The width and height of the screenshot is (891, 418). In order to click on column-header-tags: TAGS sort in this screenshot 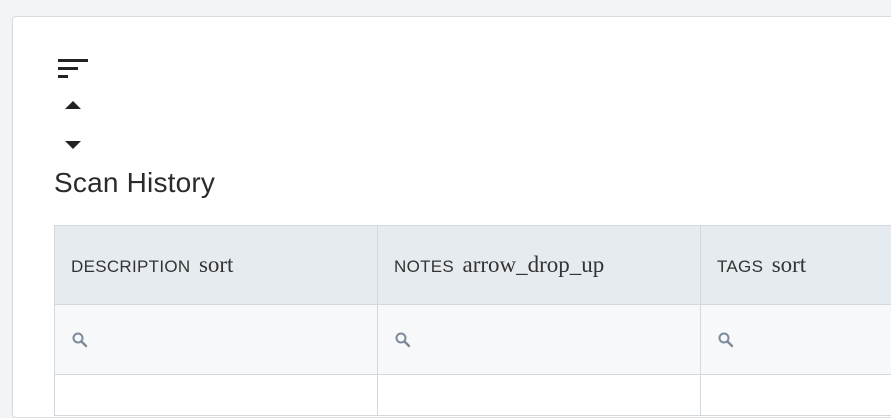, I will do `click(796, 265)`.